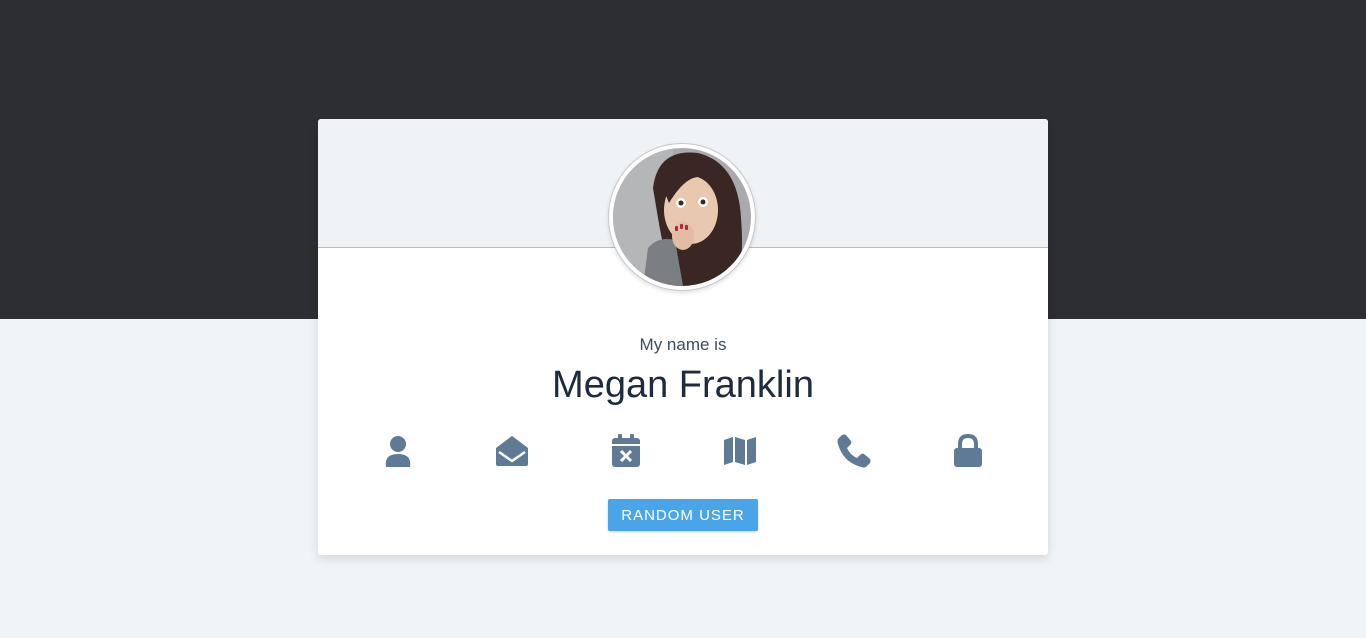 This screenshot has height=638, width=1366. Describe the element at coordinates (512, 451) in the screenshot. I see `envelope-open-icon` at that location.